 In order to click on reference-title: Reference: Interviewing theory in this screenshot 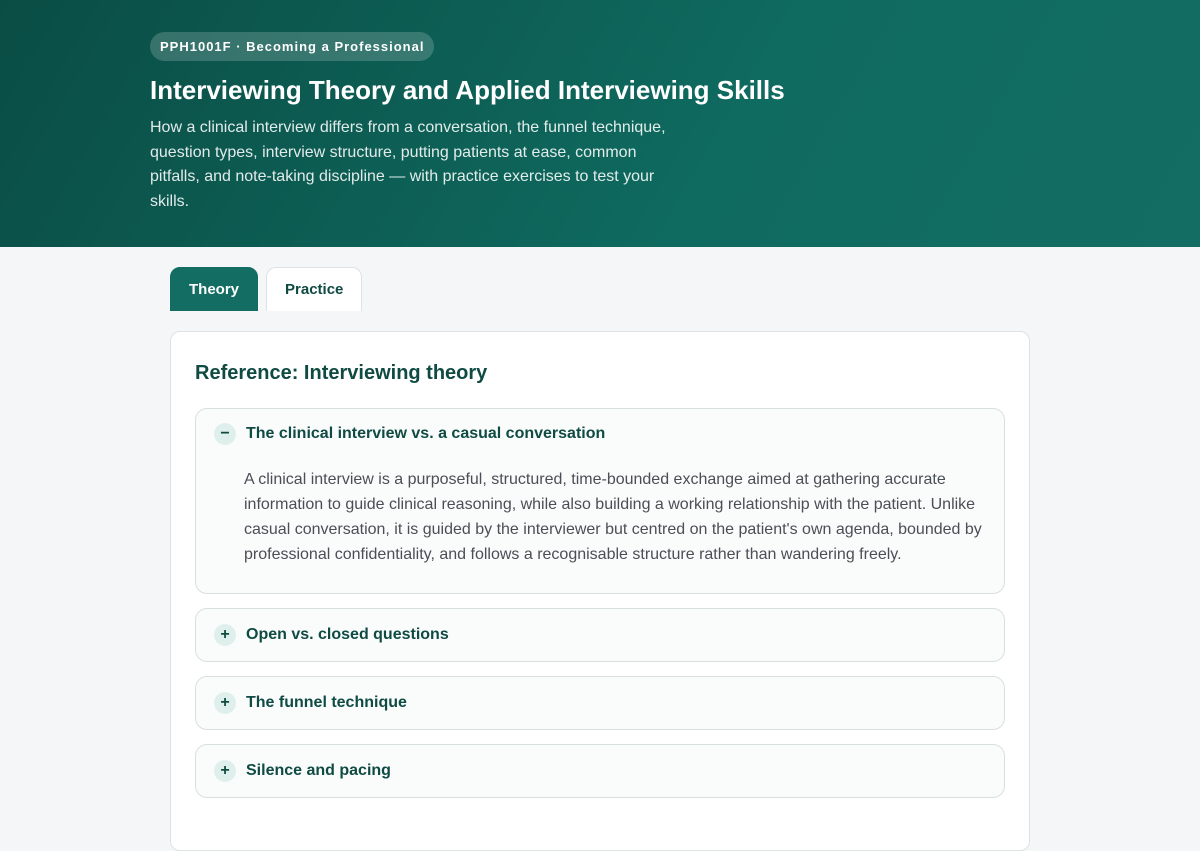, I will do `click(341, 373)`.